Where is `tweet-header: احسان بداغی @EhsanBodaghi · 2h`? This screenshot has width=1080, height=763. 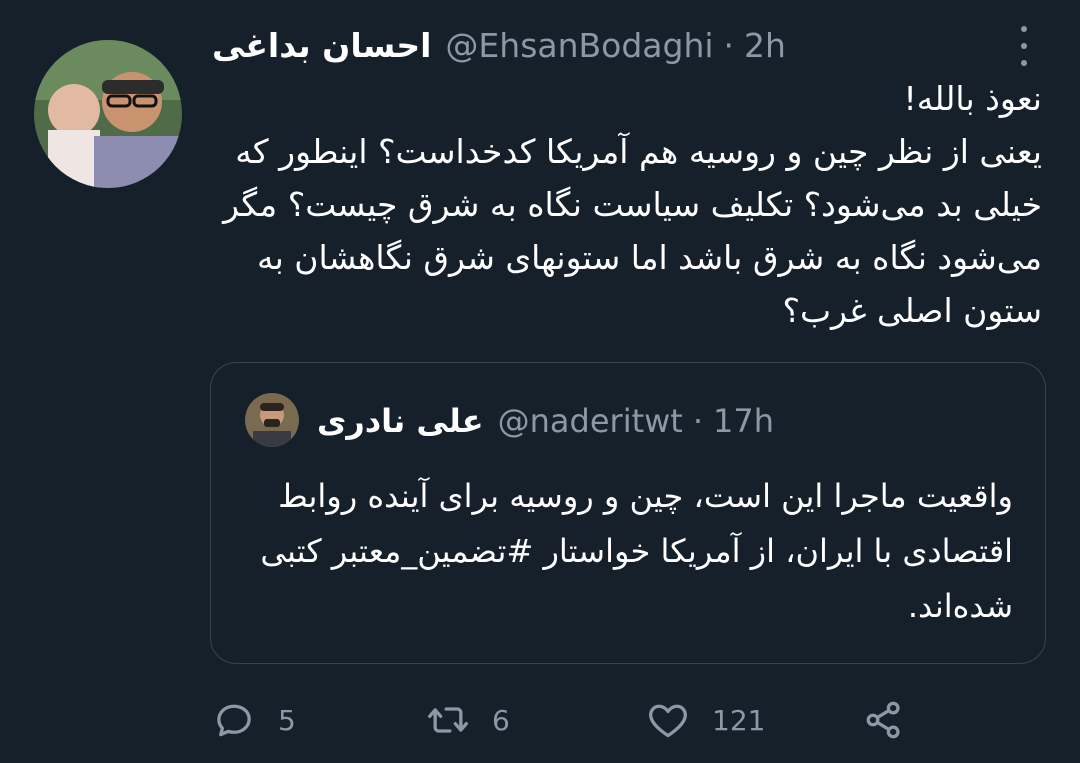 tweet-header: احسان بداغی @EhsanBodaghi · 2h is located at coordinates (512, 45).